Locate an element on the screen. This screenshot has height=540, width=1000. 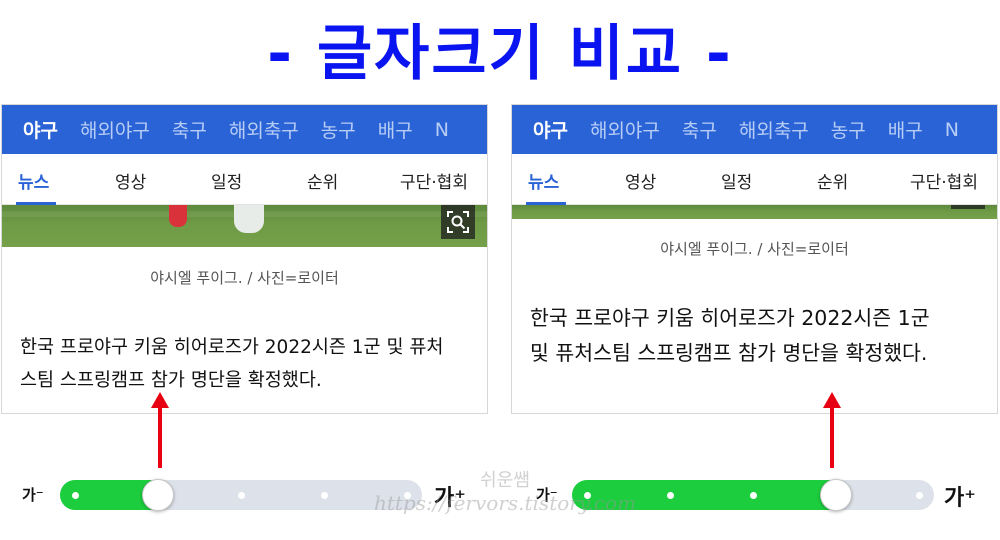
article-line-2: 스팀 스프링캠프 참가 명단을 확정했다. is located at coordinates (171, 380).